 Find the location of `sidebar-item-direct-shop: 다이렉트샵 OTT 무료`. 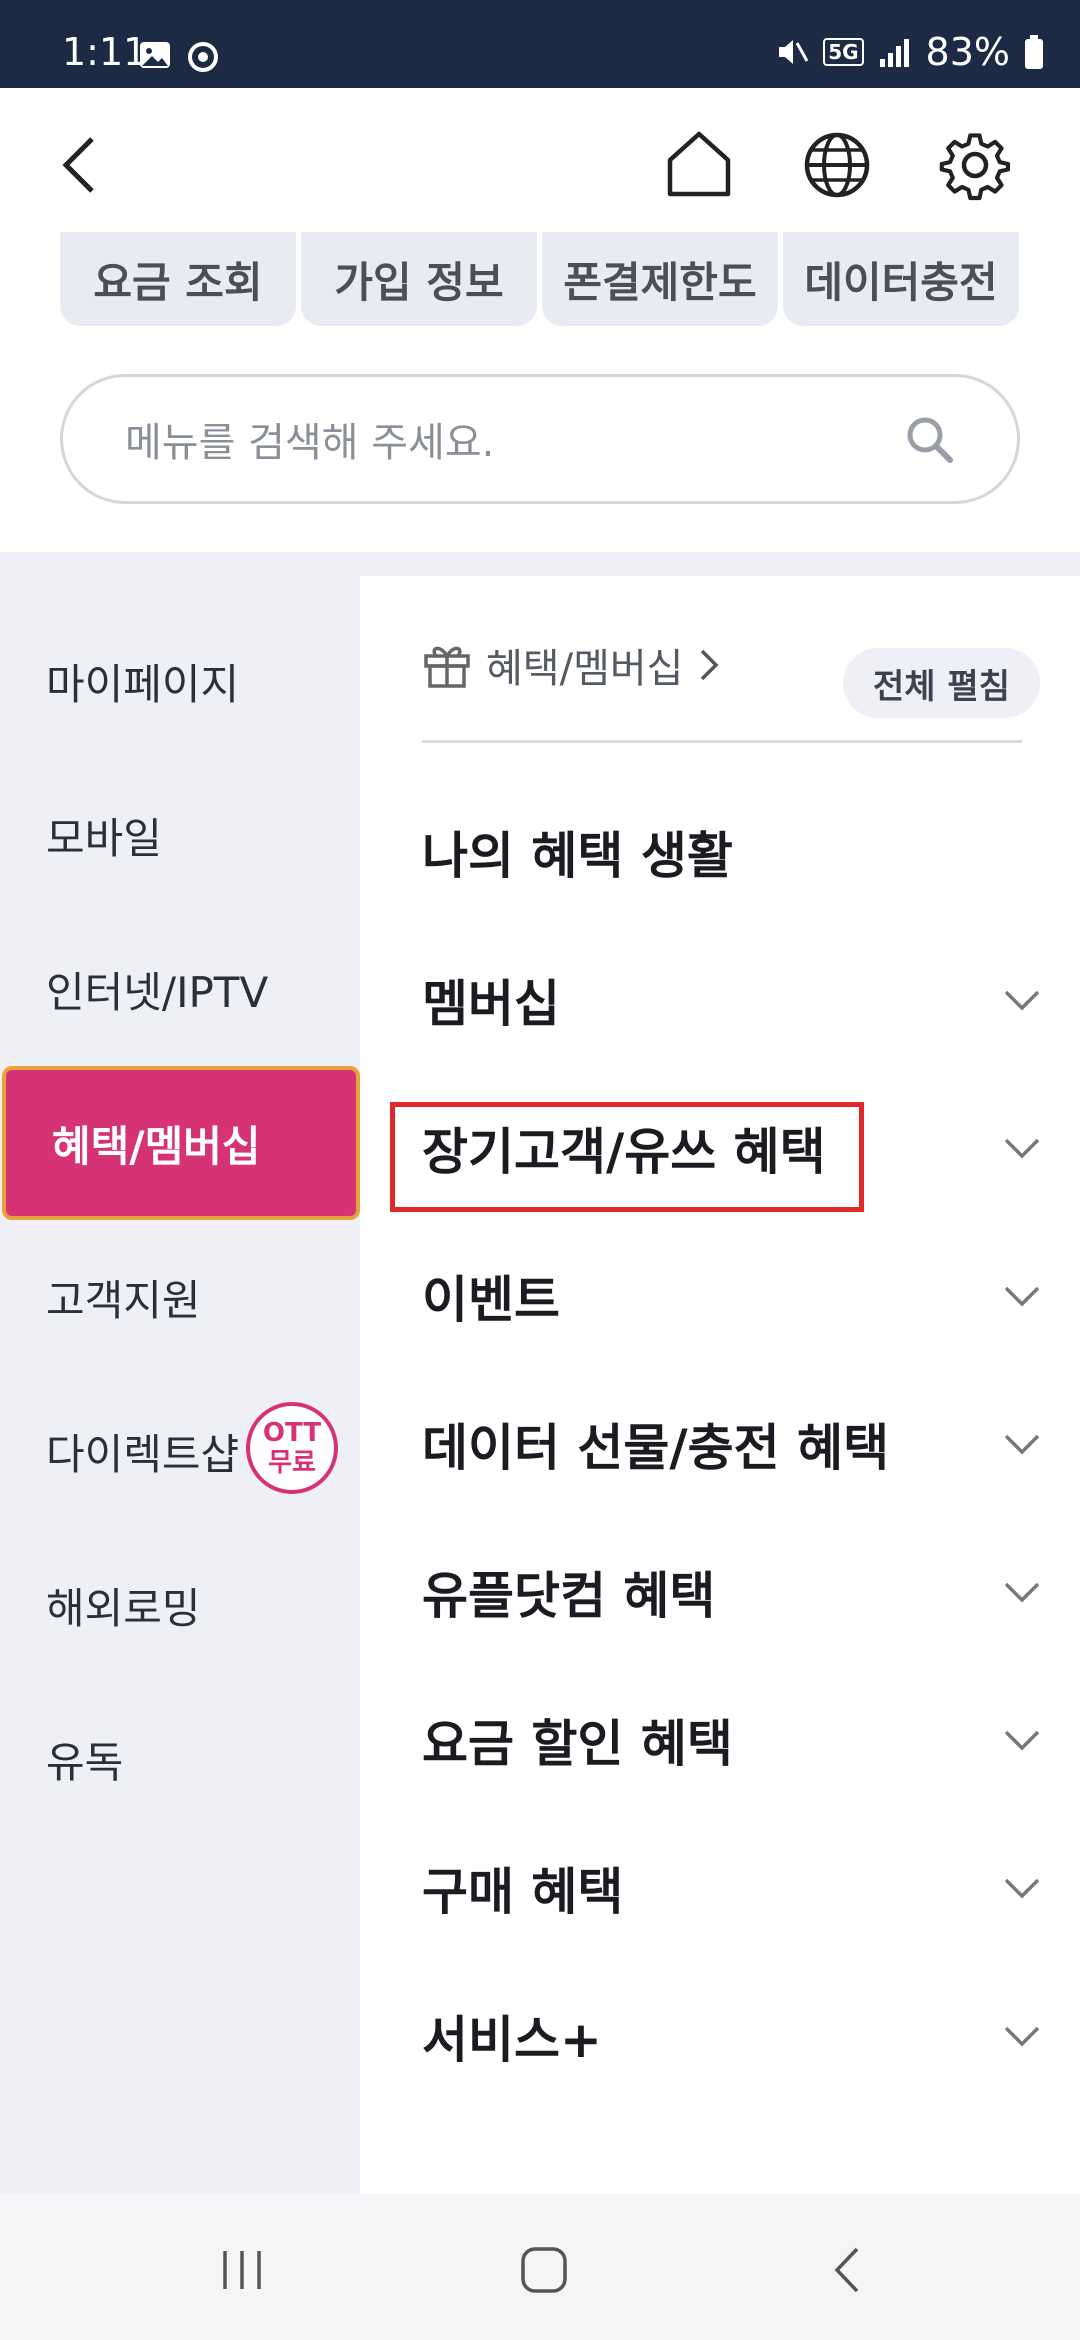

sidebar-item-direct-shop: 다이렉트샵 OTT 무료 is located at coordinates (180, 1451).